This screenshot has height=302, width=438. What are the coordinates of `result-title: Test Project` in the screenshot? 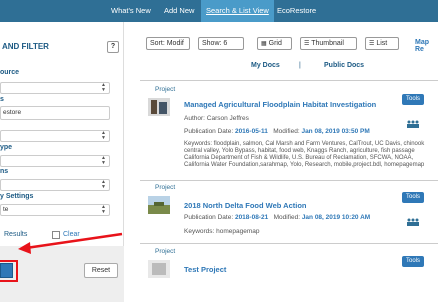 It's located at (205, 269).